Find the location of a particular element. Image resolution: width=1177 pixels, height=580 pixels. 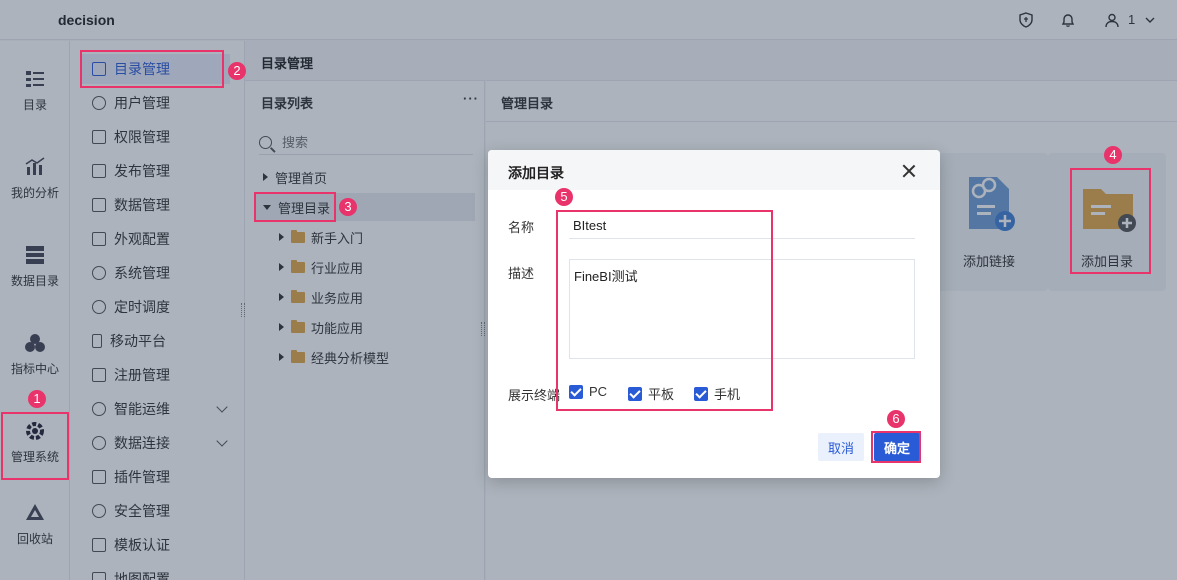

desc-label: 描述 is located at coordinates (521, 273).